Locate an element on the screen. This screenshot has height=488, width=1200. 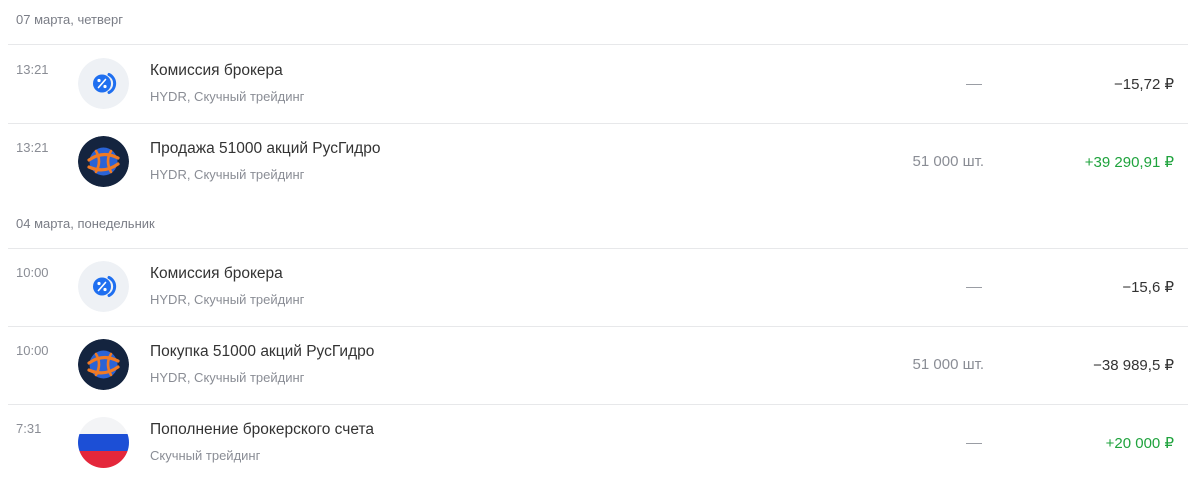
operation-amount: −15,72 ₽ is located at coordinates (1143, 84).